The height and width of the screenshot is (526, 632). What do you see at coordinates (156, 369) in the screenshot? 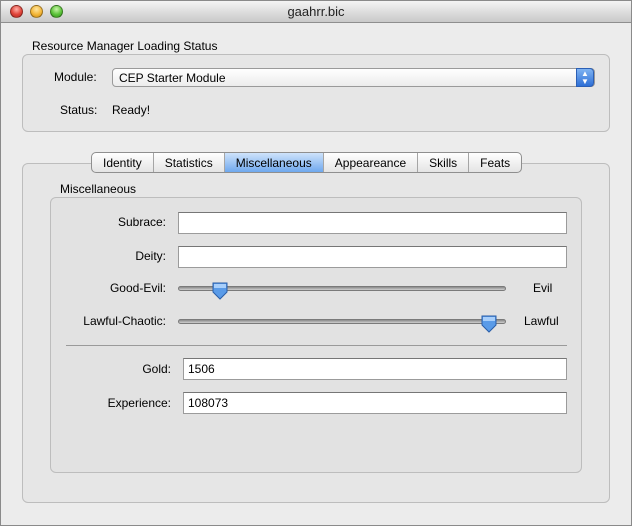
I see `gold-label: Gold:` at bounding box center [156, 369].